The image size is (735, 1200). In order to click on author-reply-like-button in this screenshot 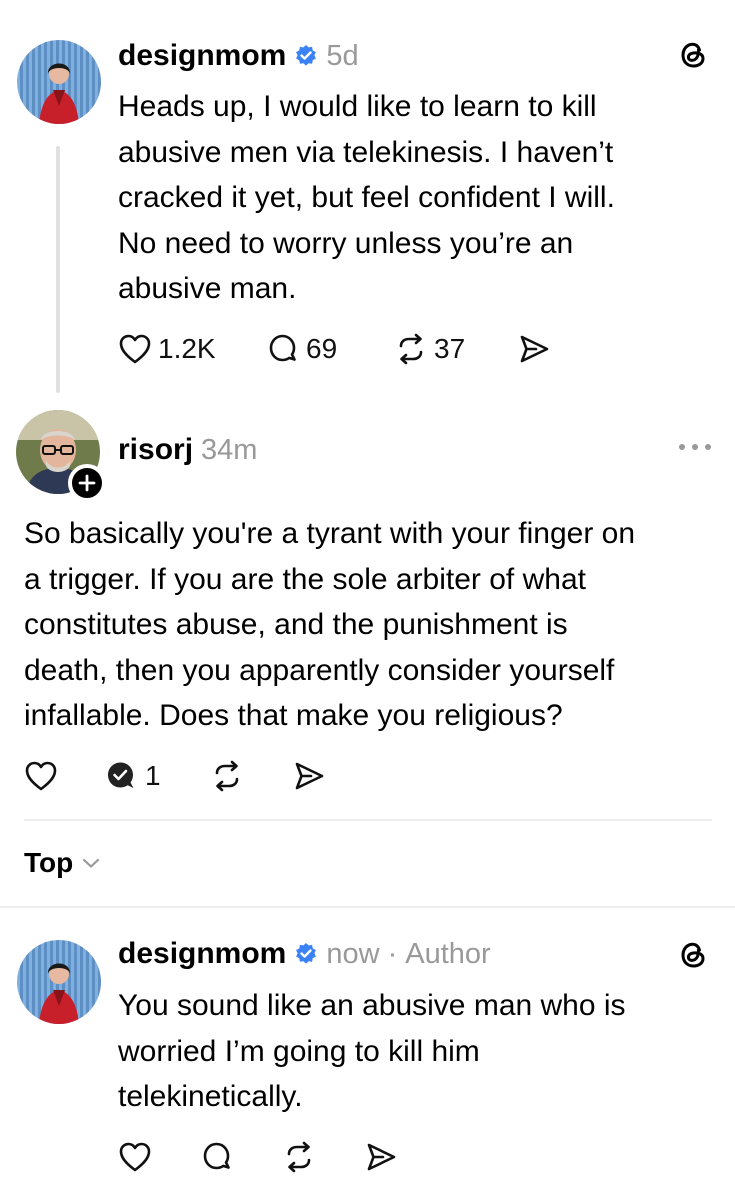, I will do `click(135, 1157)`.